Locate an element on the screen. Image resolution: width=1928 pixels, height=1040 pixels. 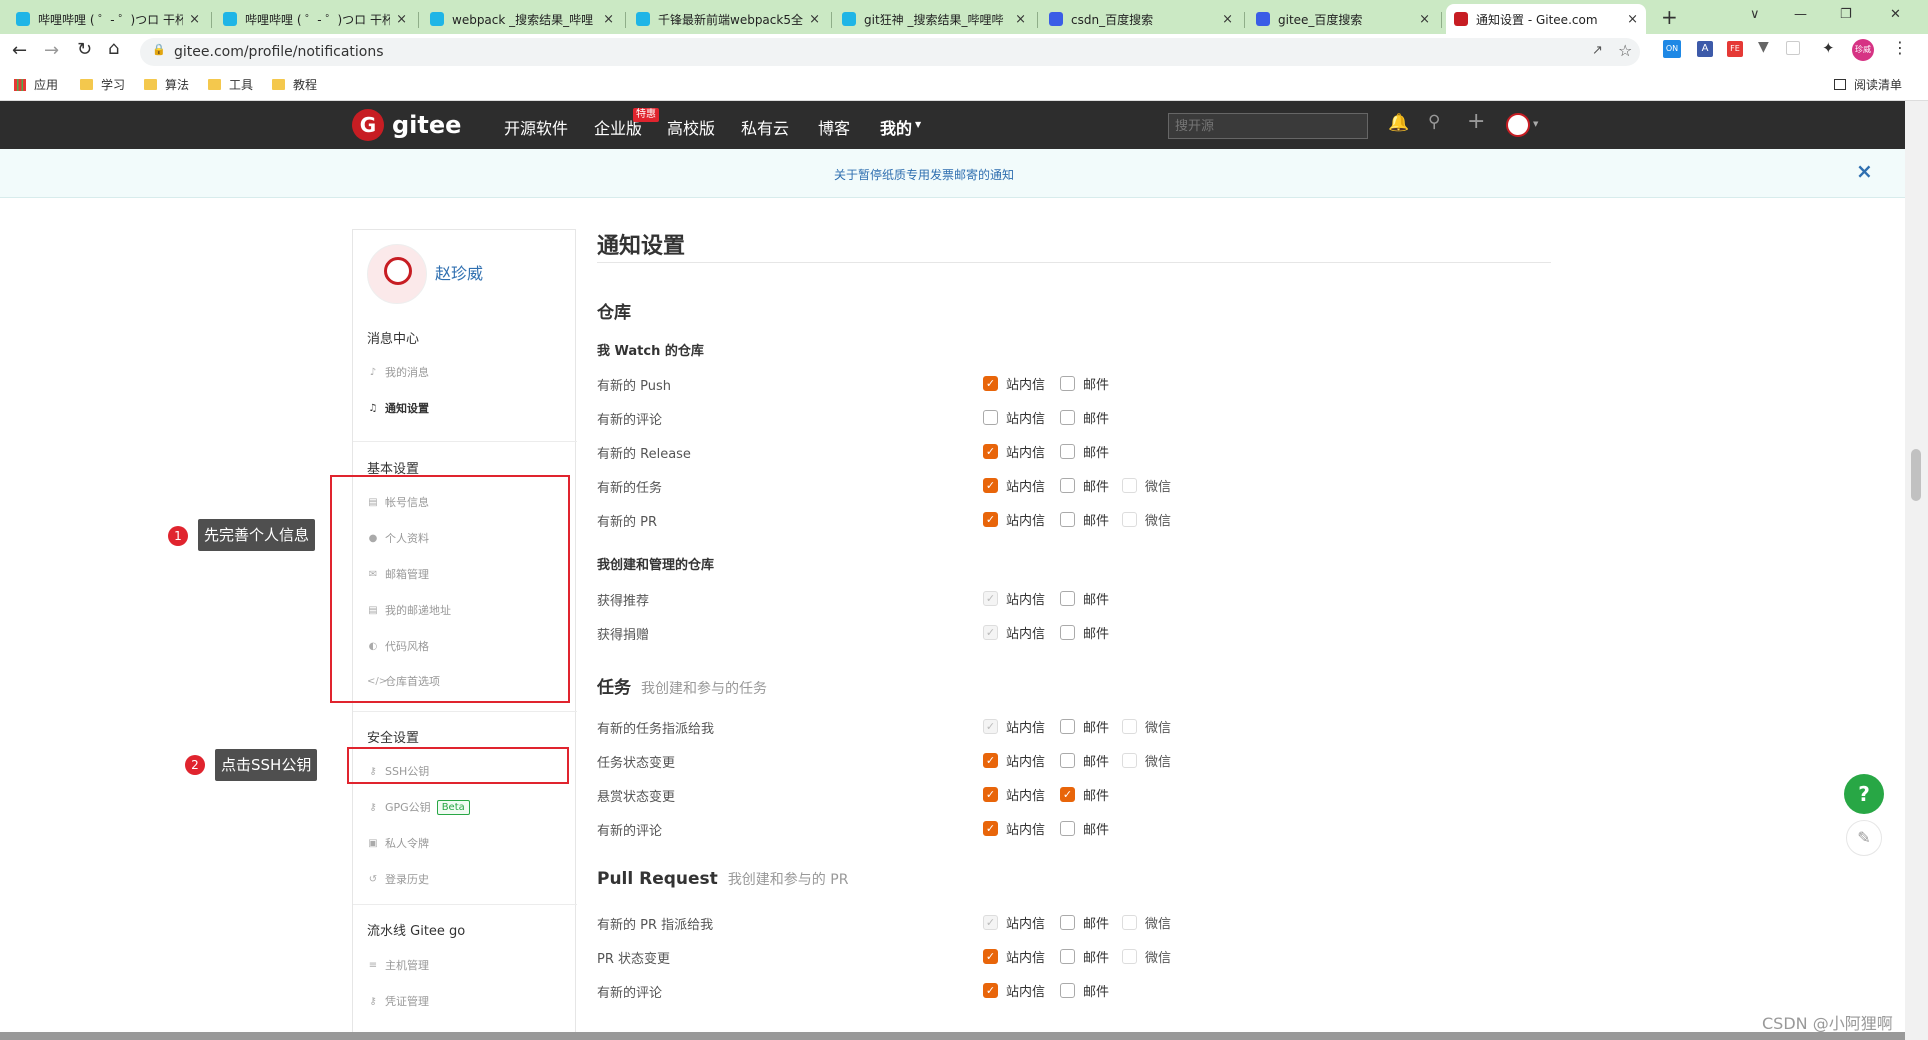
nav-university: 高校版 is located at coordinates (691, 127).